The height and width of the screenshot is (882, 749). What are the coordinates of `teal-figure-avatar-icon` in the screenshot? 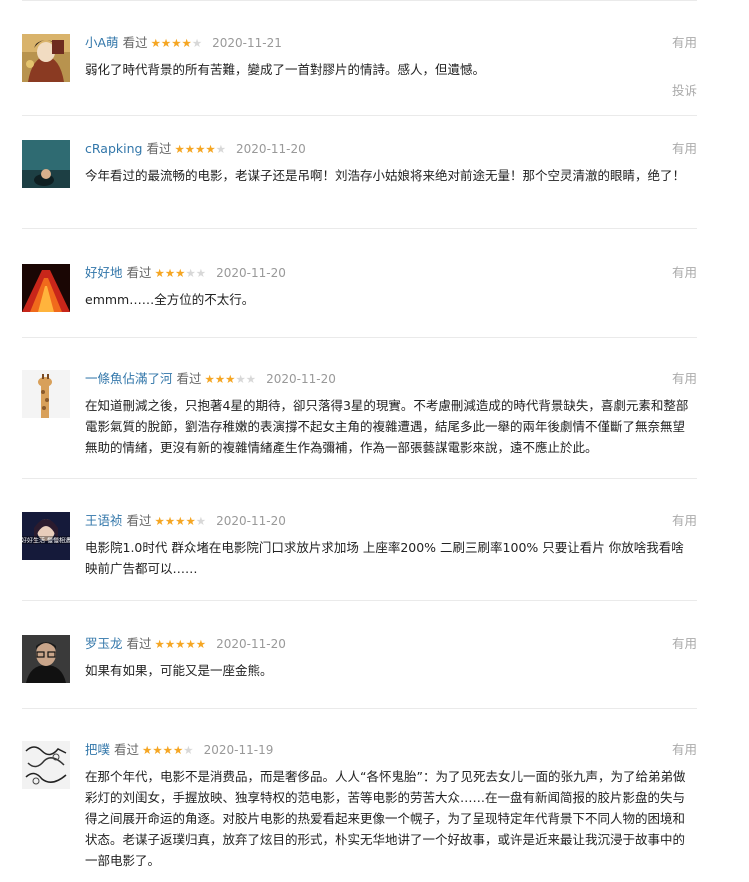 It's located at (46, 164).